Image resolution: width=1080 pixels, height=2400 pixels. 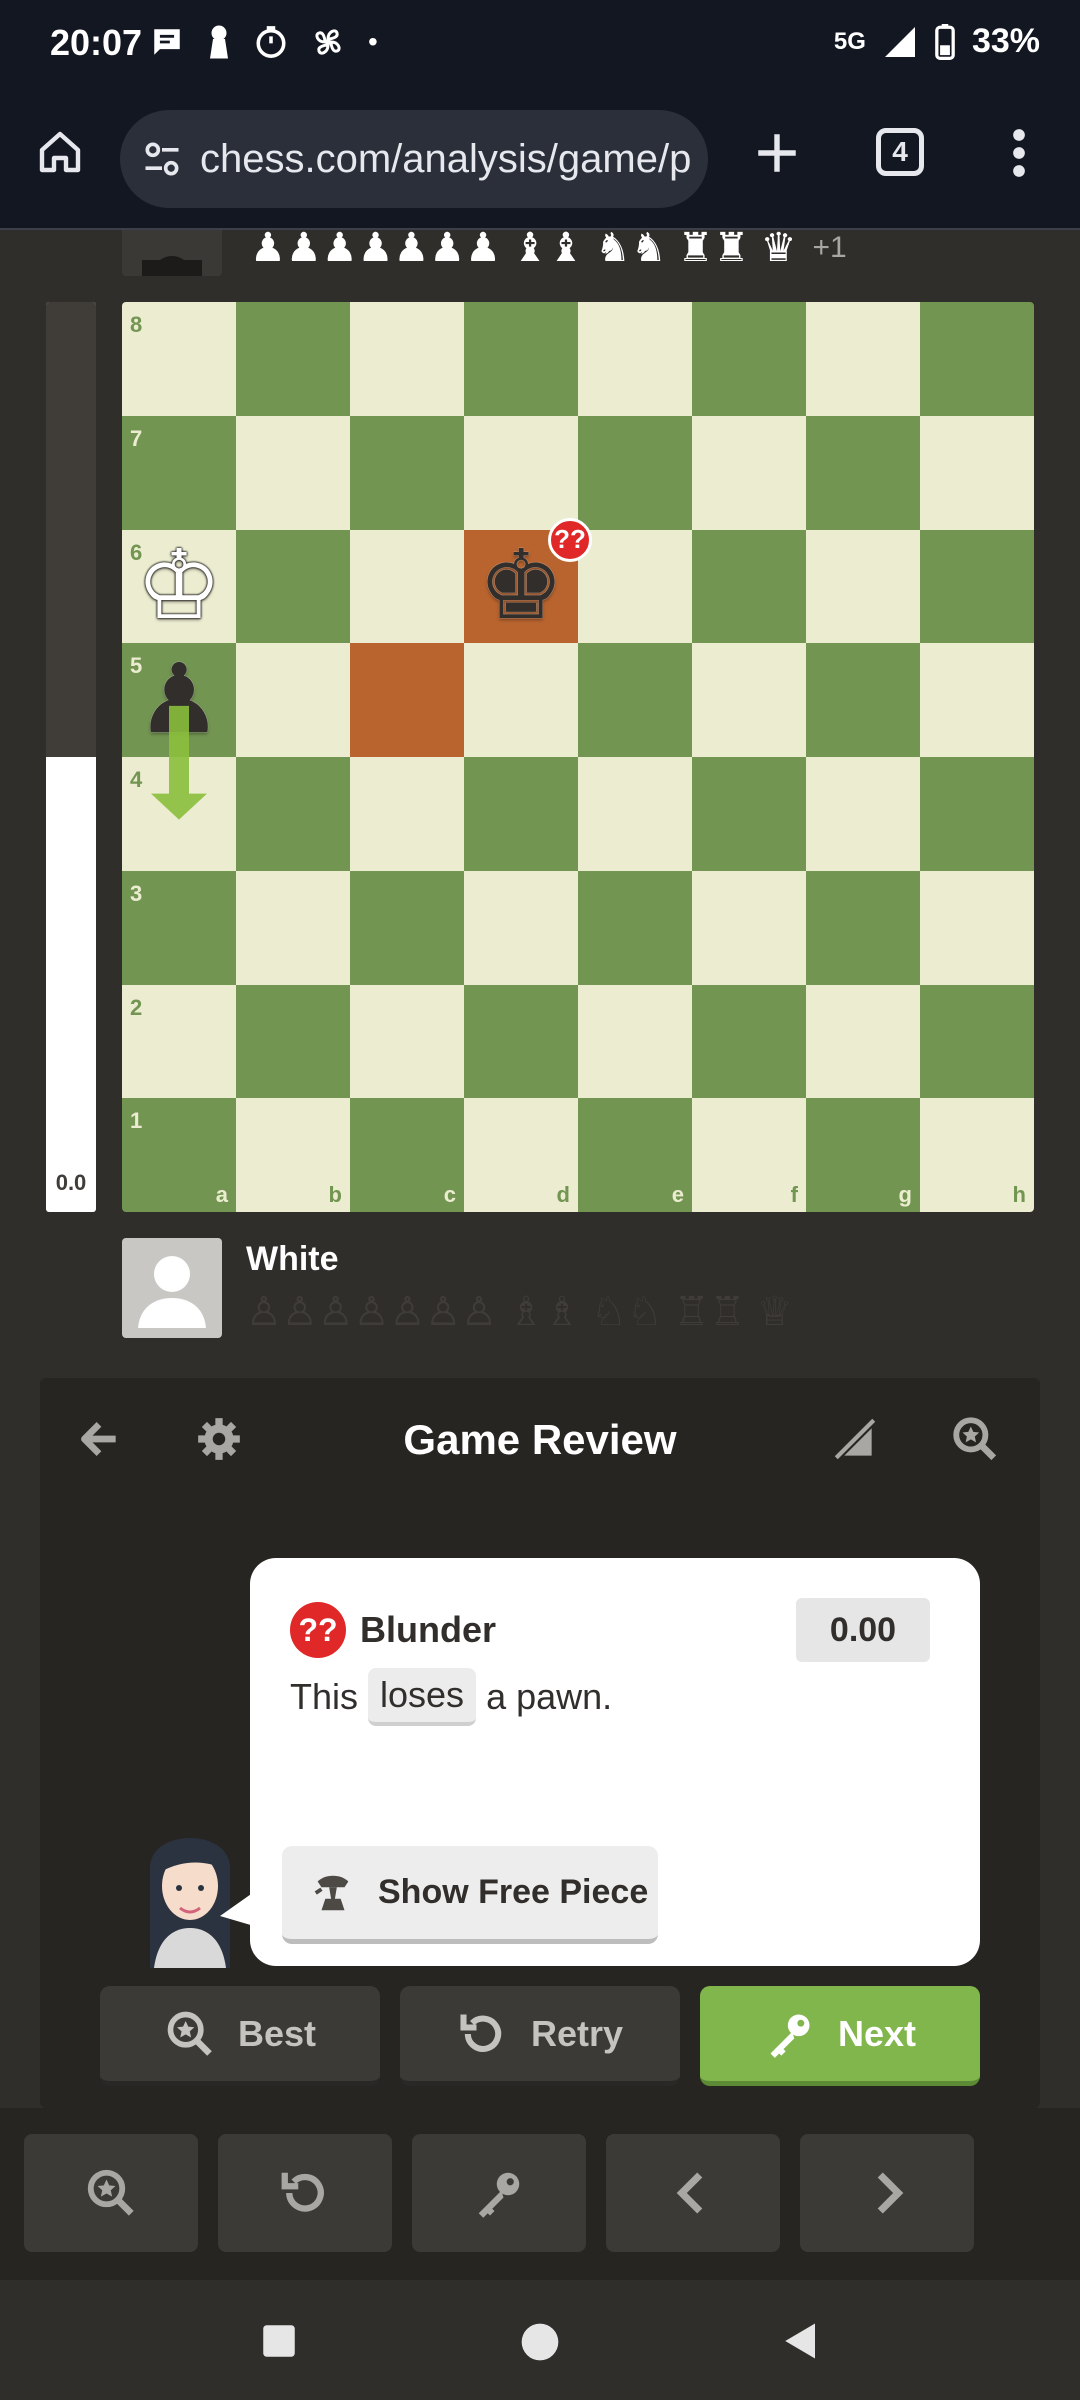 I want to click on classification-label: Blunder, so click(x=428, y=1629).